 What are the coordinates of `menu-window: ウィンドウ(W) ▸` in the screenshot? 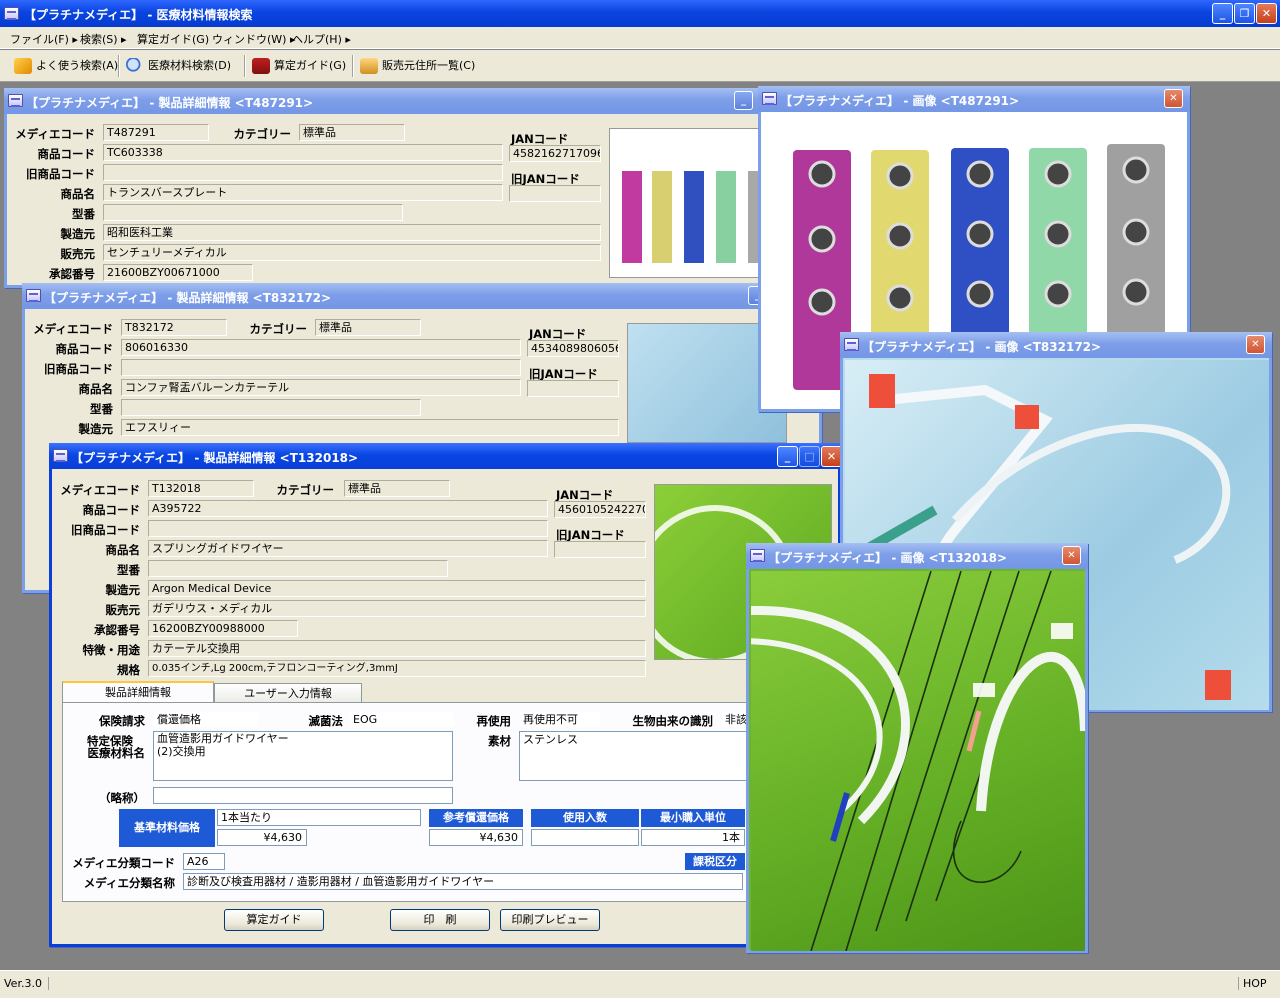 It's located at (253, 39).